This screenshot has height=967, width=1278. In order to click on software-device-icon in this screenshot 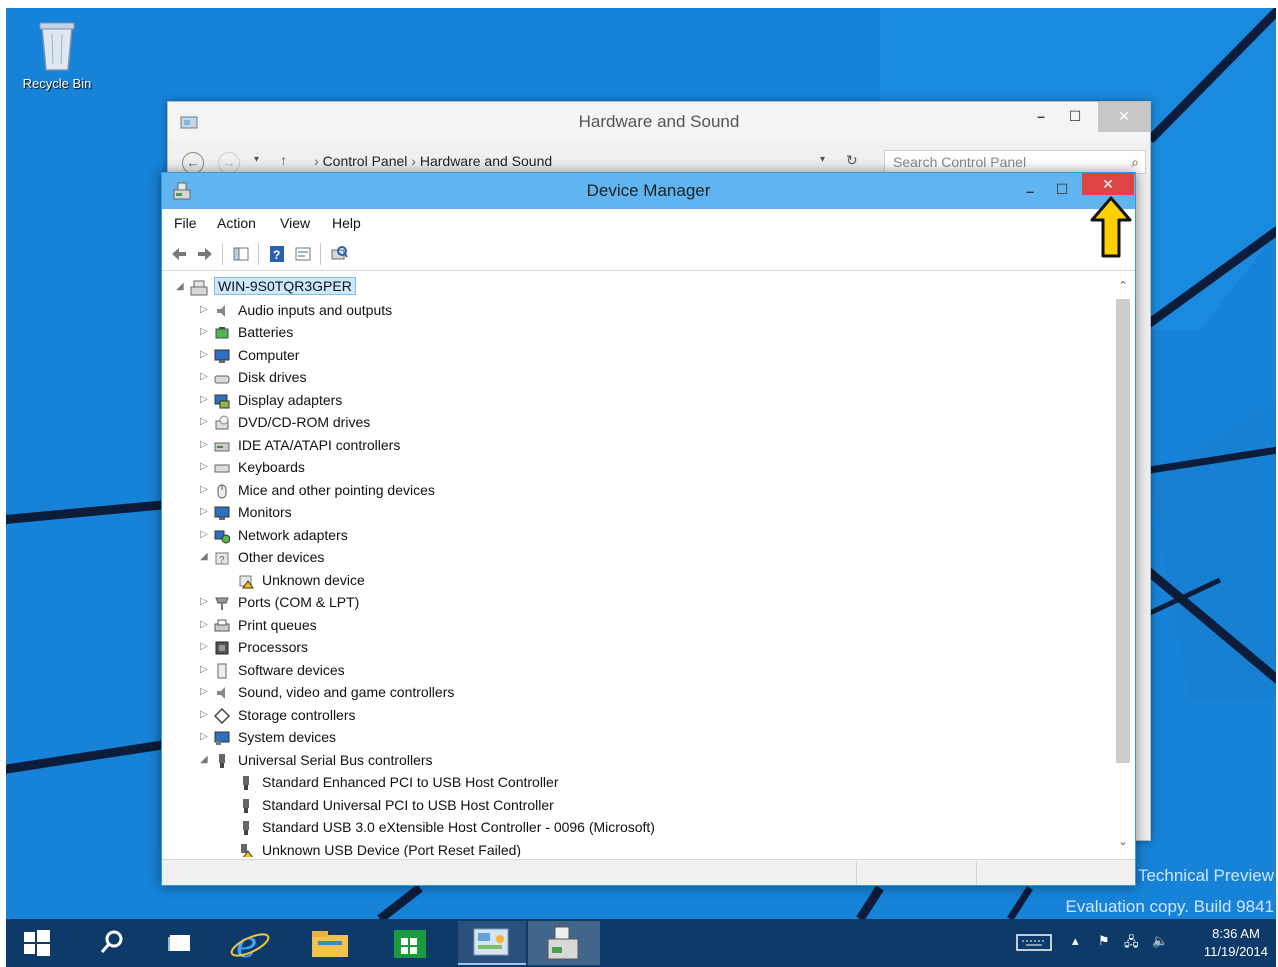, I will do `click(222, 671)`.